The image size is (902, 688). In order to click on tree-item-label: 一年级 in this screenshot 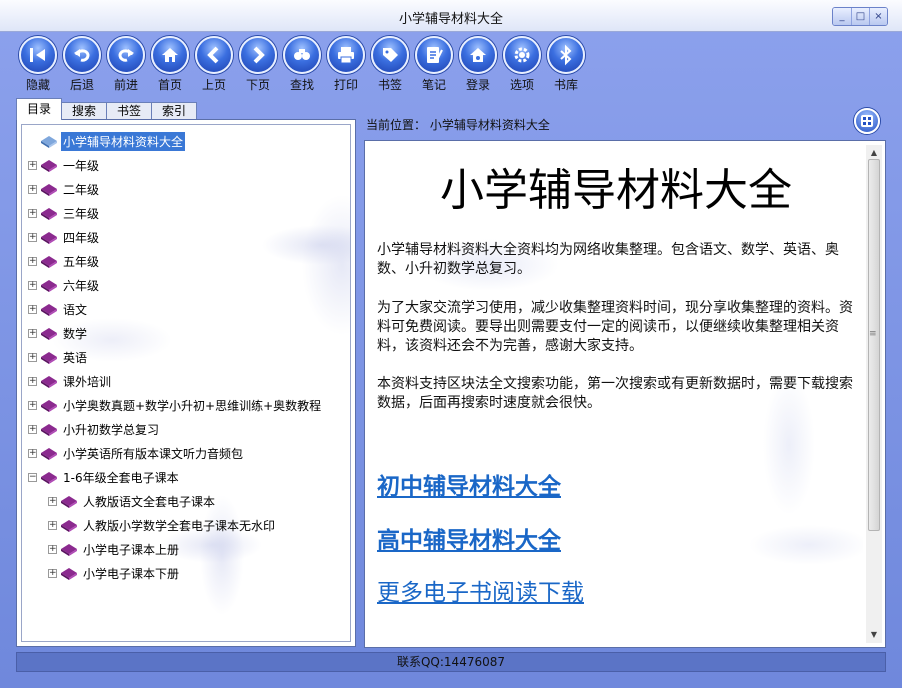, I will do `click(81, 165)`.